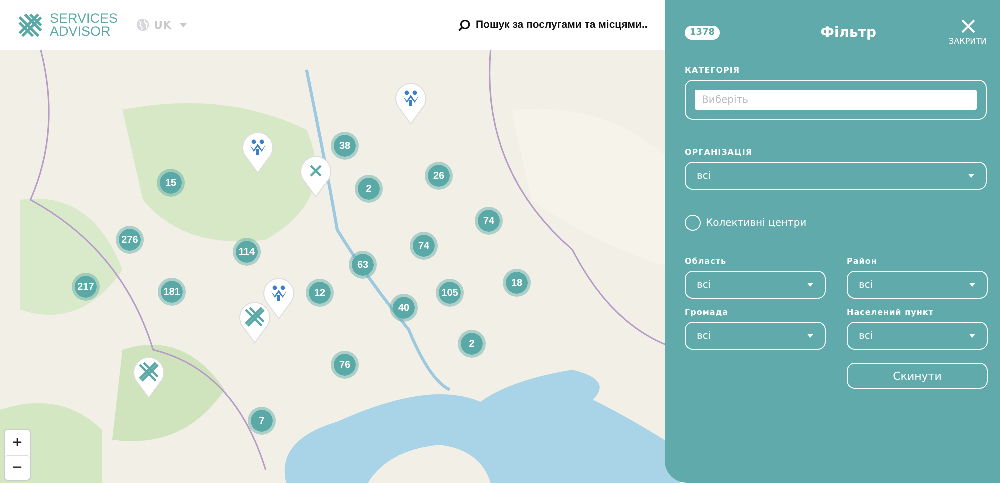 The width and height of the screenshot is (1000, 483). What do you see at coordinates (848, 33) in the screenshot?
I see `filter-title: Фільтр` at bounding box center [848, 33].